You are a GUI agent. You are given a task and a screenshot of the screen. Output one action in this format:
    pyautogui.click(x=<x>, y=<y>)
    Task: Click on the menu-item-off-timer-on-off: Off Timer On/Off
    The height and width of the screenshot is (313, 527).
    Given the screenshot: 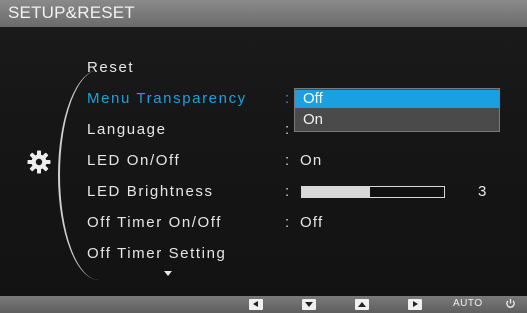 What is the action you would take?
    pyautogui.click(x=154, y=222)
    